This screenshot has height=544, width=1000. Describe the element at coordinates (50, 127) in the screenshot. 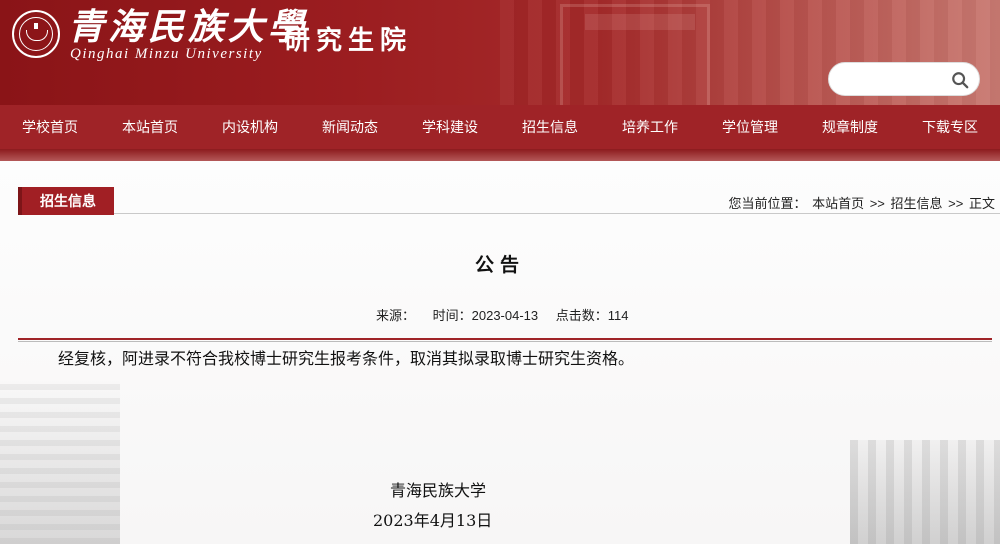

I see `nav-item-school-home: 学校首页` at that location.